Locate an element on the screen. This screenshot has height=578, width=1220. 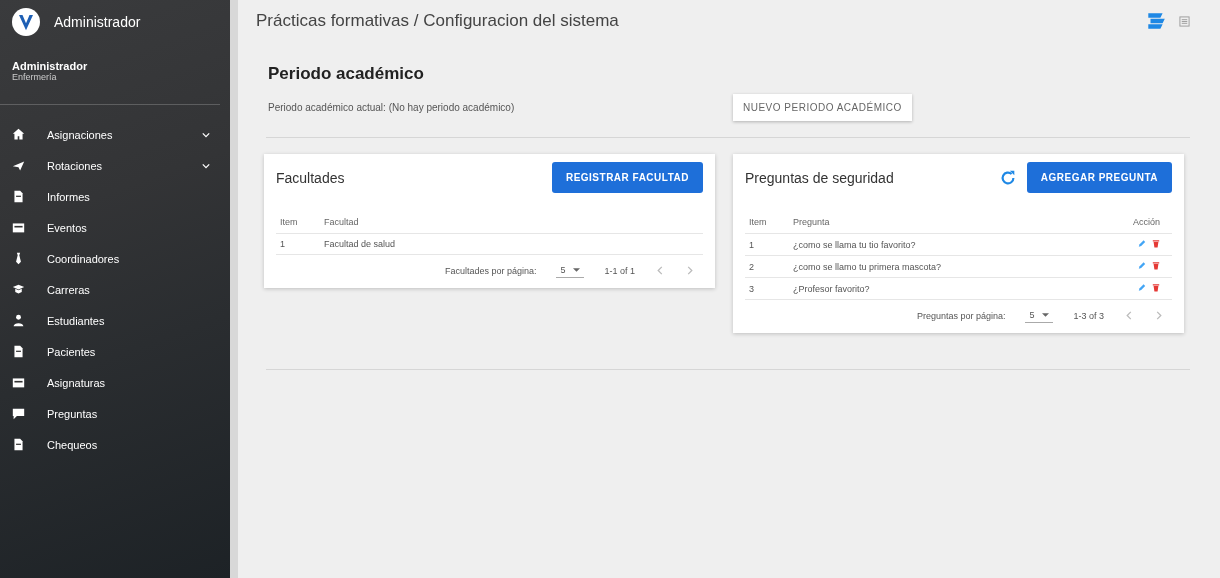
add-button: AGREGAR PREGUNTA is located at coordinates (1099, 177).